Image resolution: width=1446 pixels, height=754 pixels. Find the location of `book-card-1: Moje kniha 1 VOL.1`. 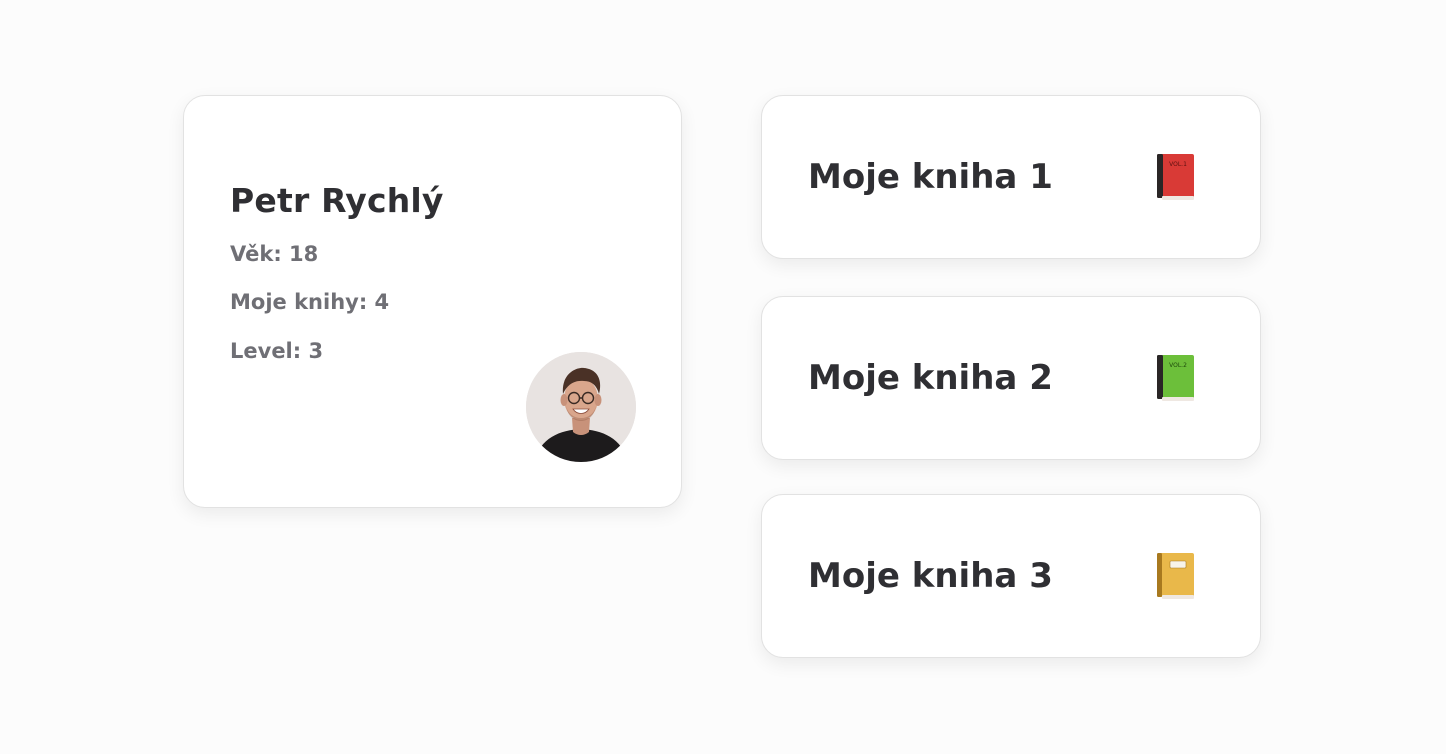

book-card-1: Moje kniha 1 VOL.1 is located at coordinates (1011, 177).